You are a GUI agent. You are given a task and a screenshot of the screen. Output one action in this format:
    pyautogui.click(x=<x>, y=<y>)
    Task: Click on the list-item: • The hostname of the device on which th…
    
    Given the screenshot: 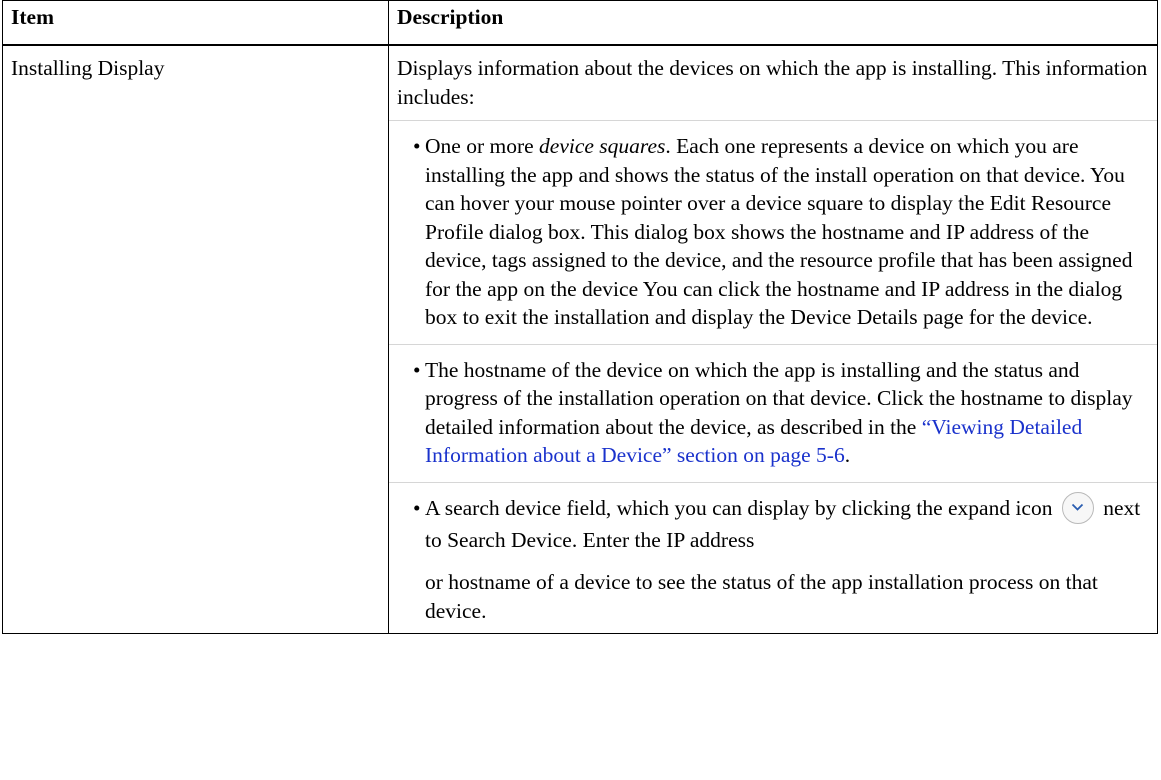 What is the action you would take?
    pyautogui.click(x=773, y=412)
    